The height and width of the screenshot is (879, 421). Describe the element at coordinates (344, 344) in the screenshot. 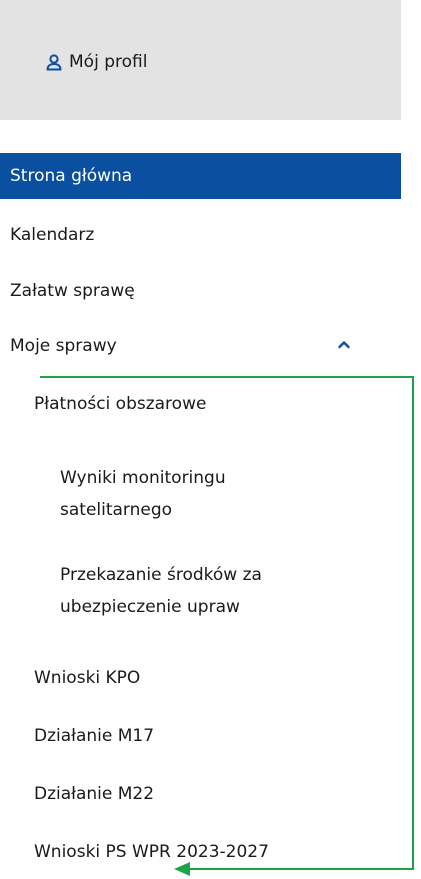

I see `chevron-up-icon` at that location.